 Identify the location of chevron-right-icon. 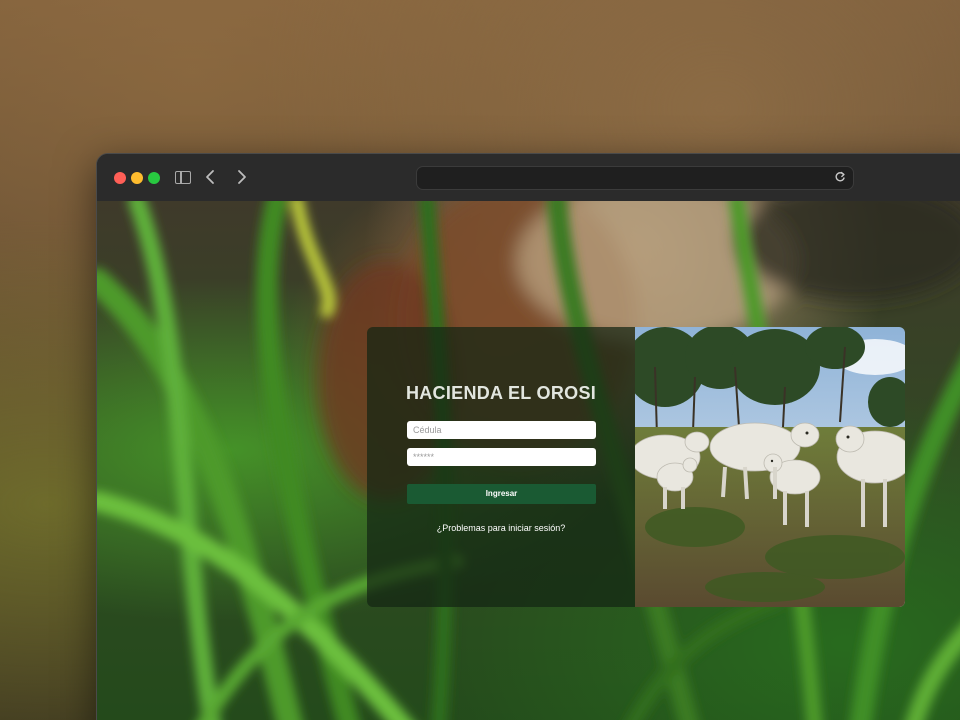
(241, 177).